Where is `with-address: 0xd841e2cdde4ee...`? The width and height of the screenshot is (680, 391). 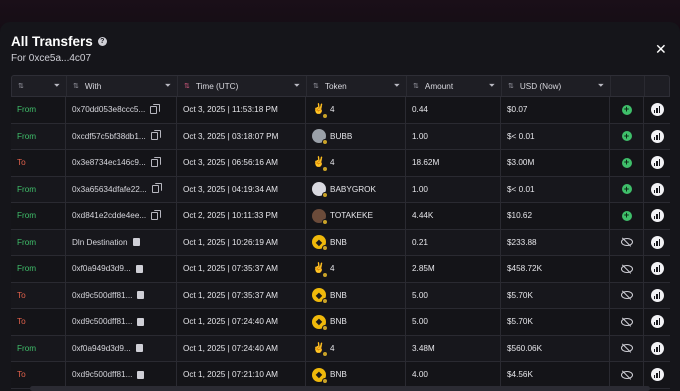 with-address: 0xd841e2cdde4ee... is located at coordinates (109, 215).